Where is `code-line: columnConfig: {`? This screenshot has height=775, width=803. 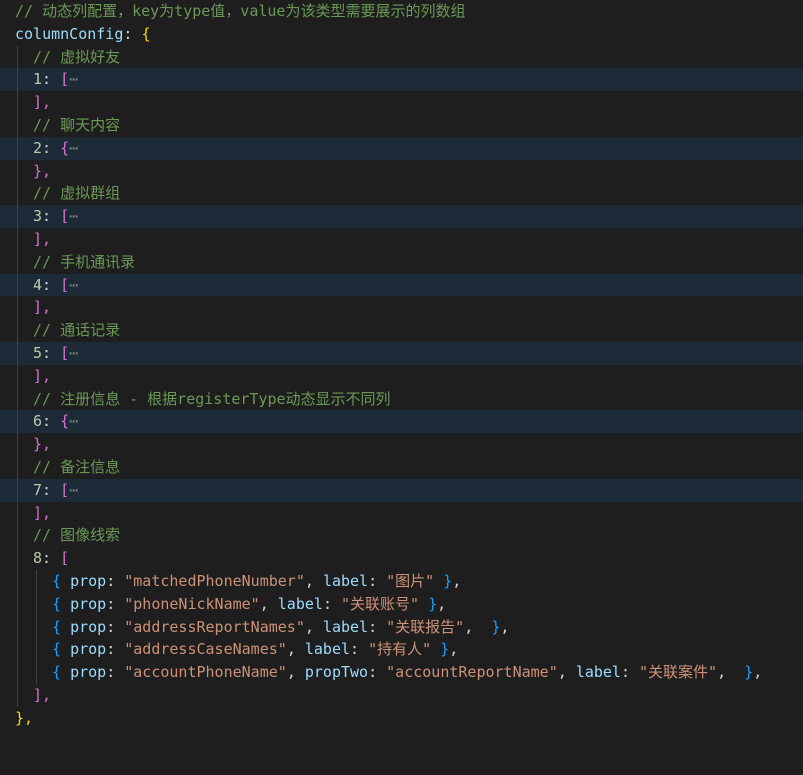 code-line: columnConfig: { is located at coordinates (401, 34).